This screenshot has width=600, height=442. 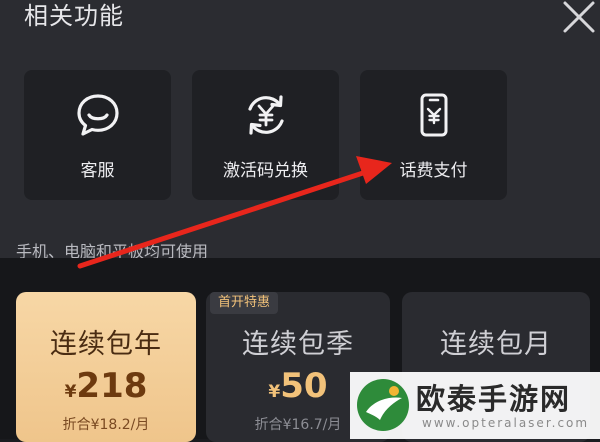 What do you see at coordinates (383, 405) in the screenshot?
I see `watermark-logo-icon` at bounding box center [383, 405].